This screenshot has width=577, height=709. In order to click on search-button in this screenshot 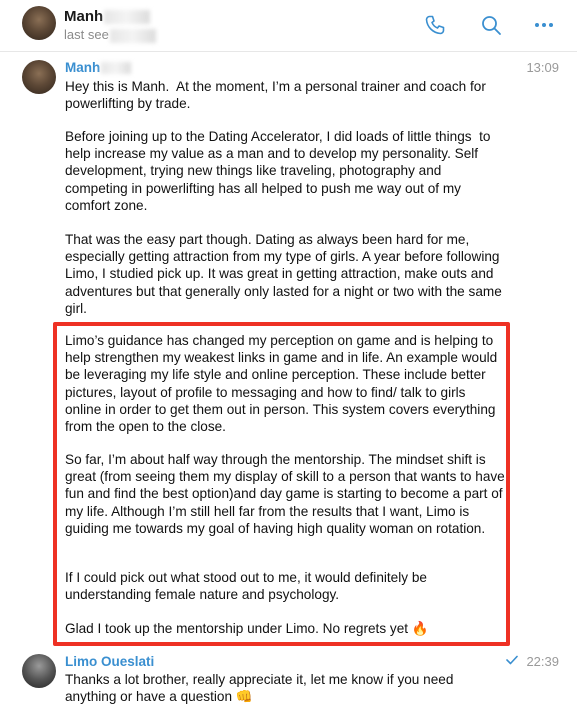, I will do `click(491, 25)`.